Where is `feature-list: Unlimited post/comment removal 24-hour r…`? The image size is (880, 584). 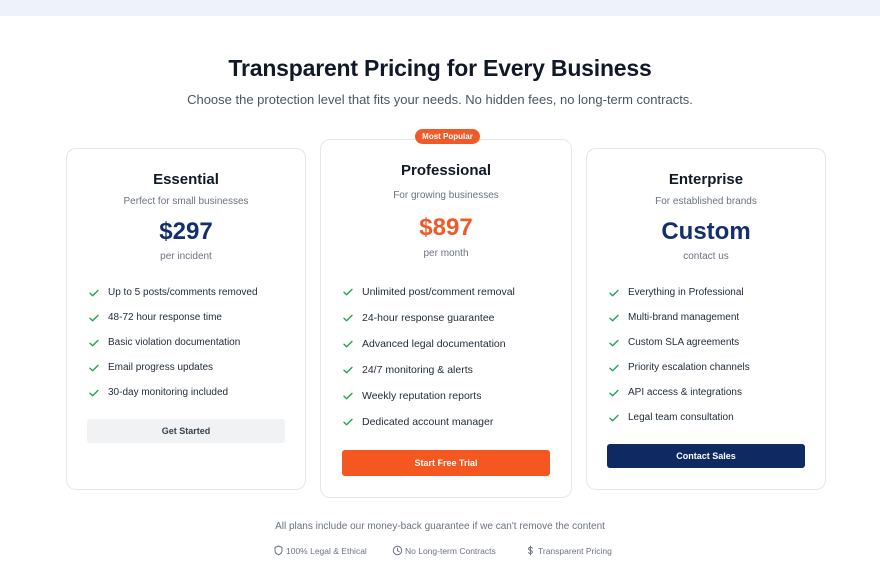 feature-list: Unlimited post/comment removal 24-hour r… is located at coordinates (428, 363).